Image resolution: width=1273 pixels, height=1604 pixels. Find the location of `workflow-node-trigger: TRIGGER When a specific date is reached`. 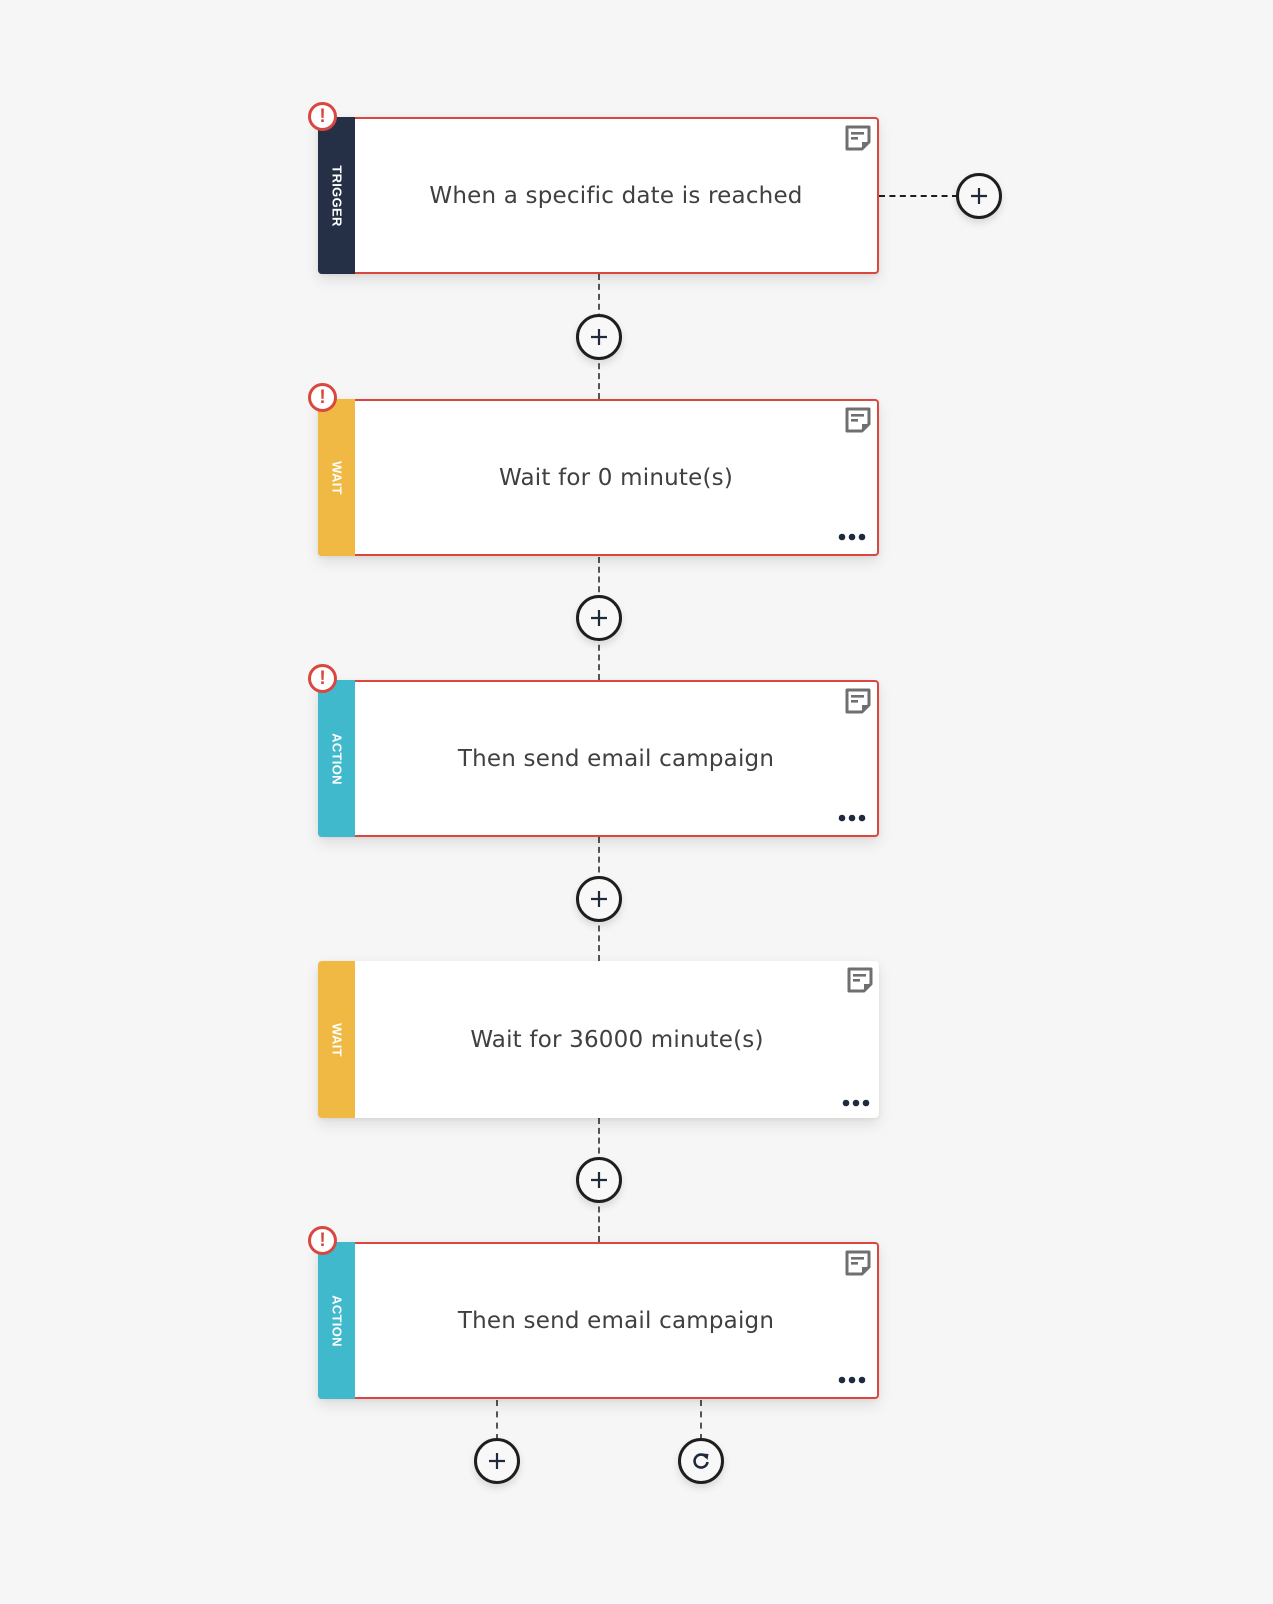

workflow-node-trigger: TRIGGER When a specific date is reached is located at coordinates (598, 195).